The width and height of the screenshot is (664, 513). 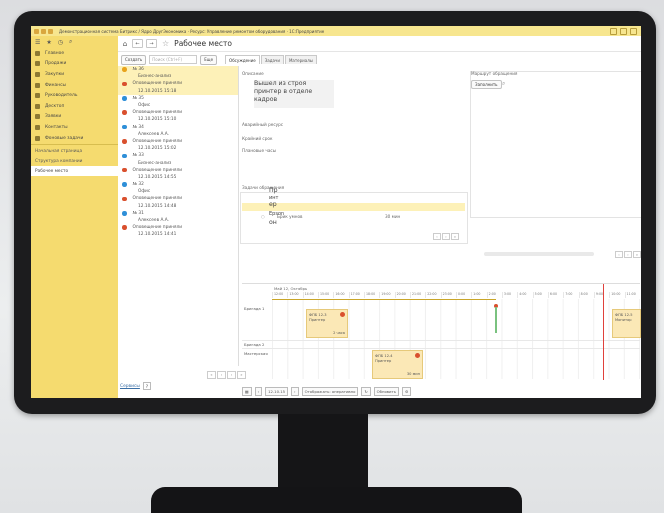 What do you see at coordinates (74, 161) in the screenshot?
I see `sidebar-link: Структура компании` at bounding box center [74, 161].